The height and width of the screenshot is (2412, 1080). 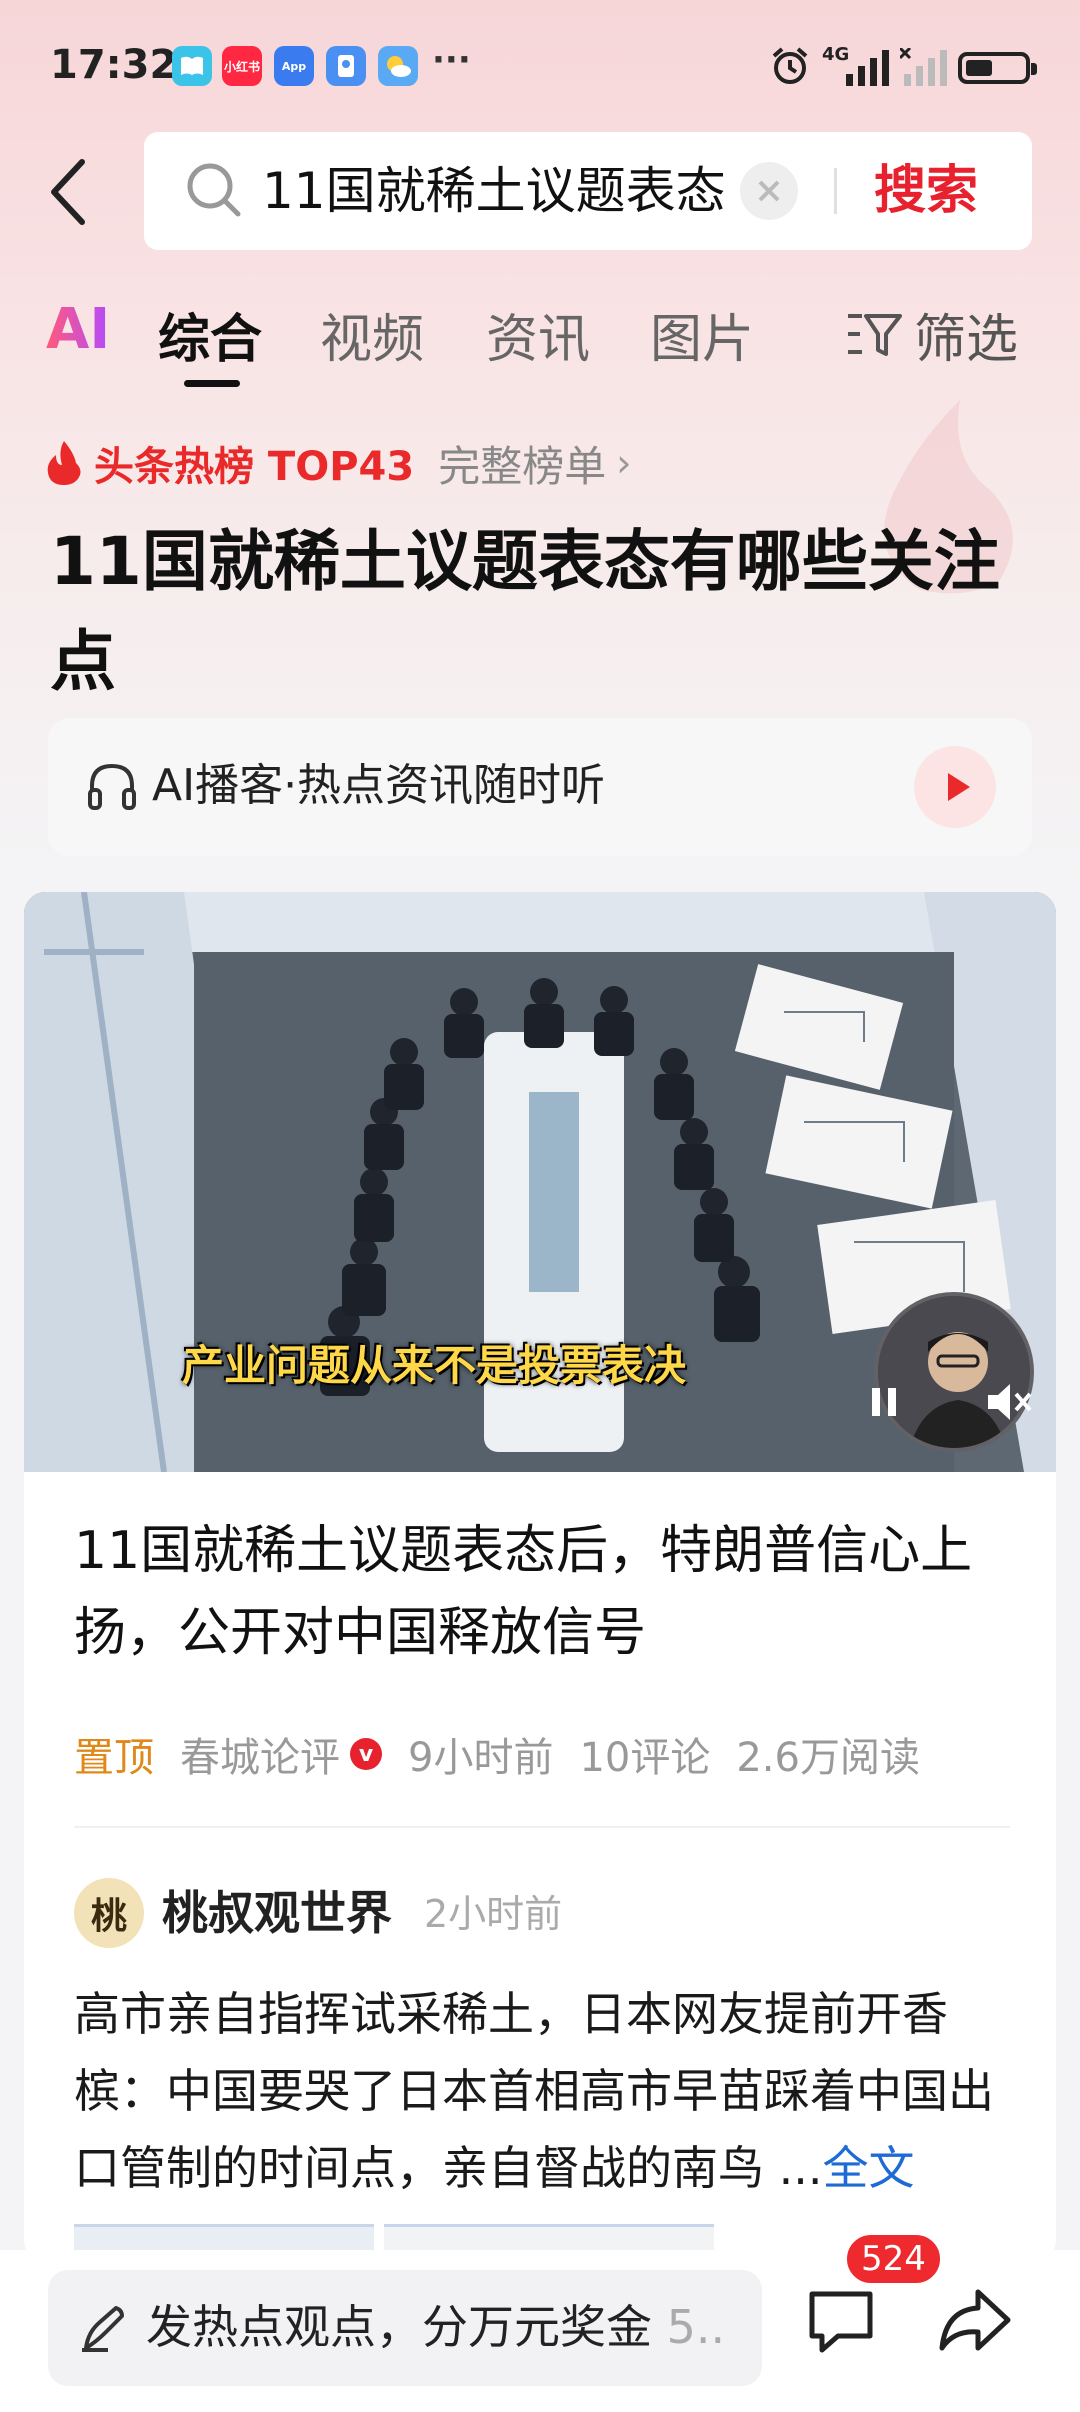 I want to click on compose-input: 发热点观点，分万元奖金 5.., so click(x=405, y=2328).